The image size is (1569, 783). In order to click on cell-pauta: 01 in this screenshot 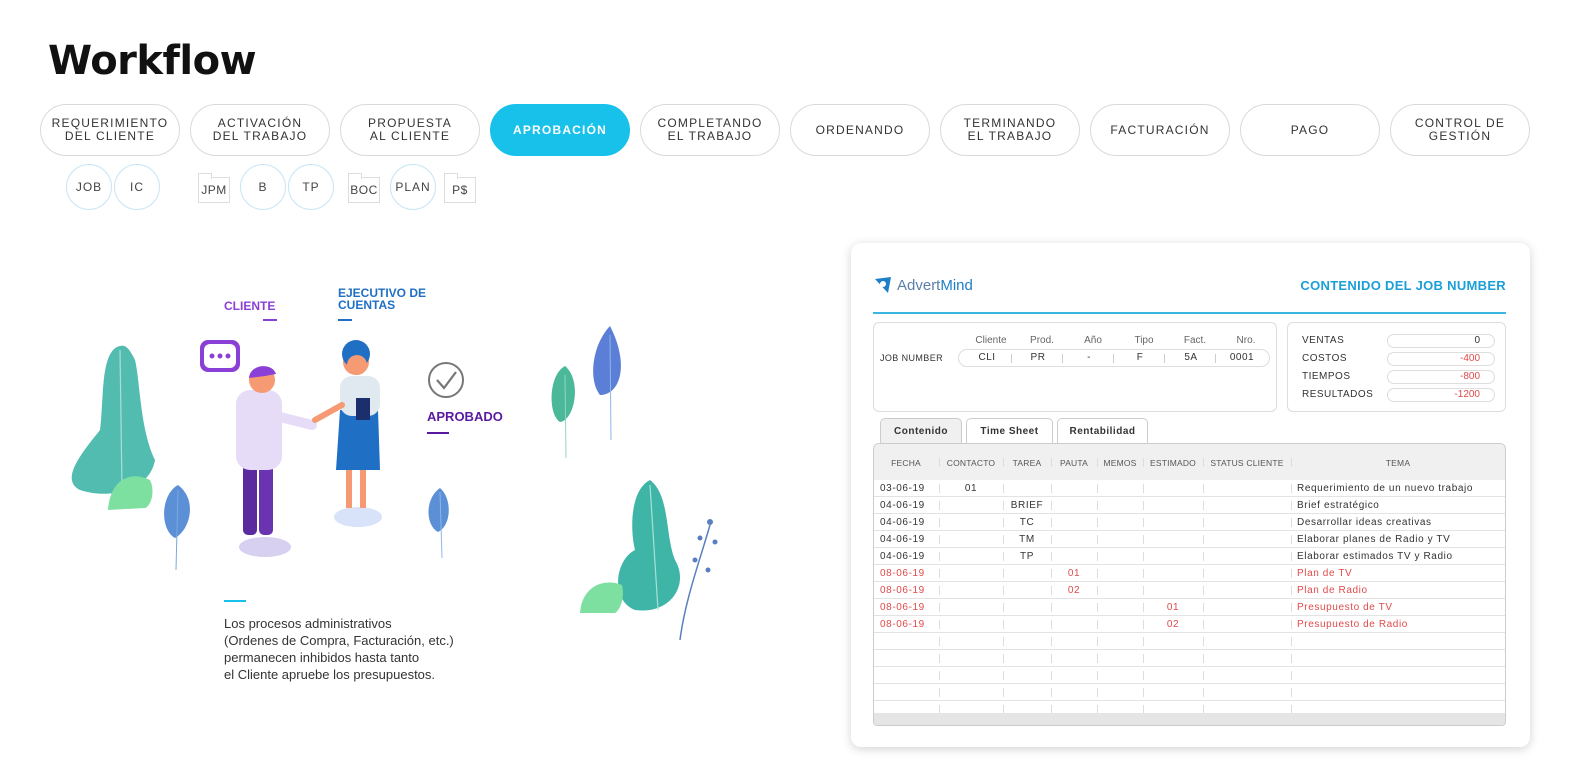, I will do `click(1074, 573)`.